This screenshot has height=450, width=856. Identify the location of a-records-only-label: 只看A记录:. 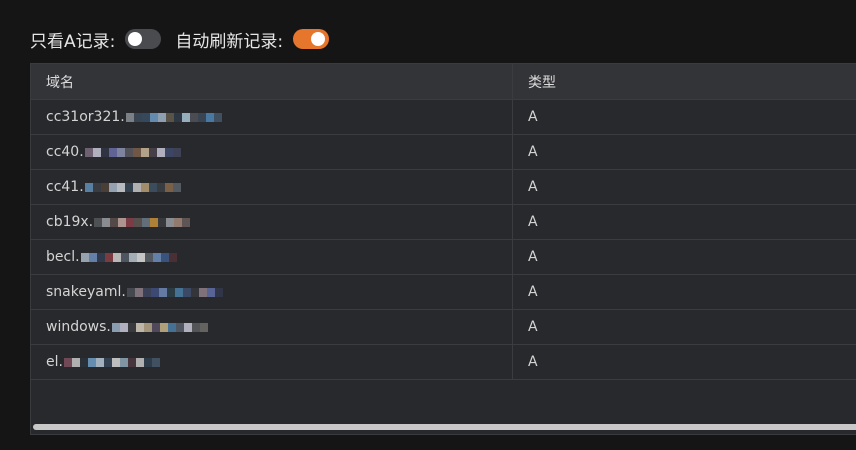
(73, 41).